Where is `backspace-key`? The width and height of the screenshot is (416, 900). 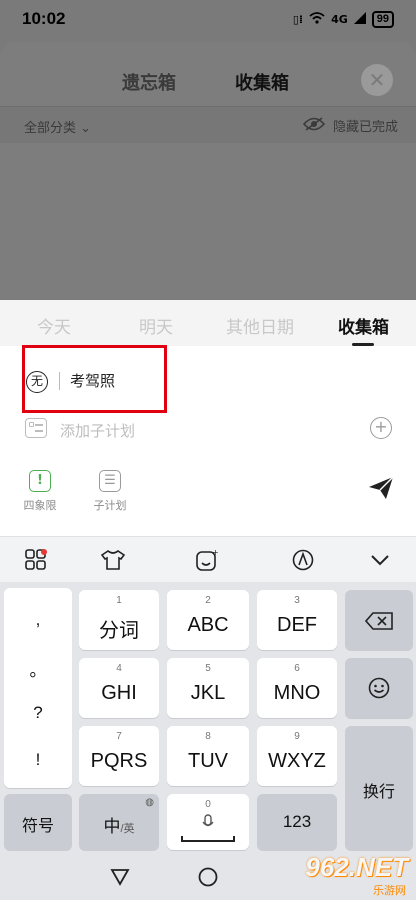 backspace-key is located at coordinates (379, 620).